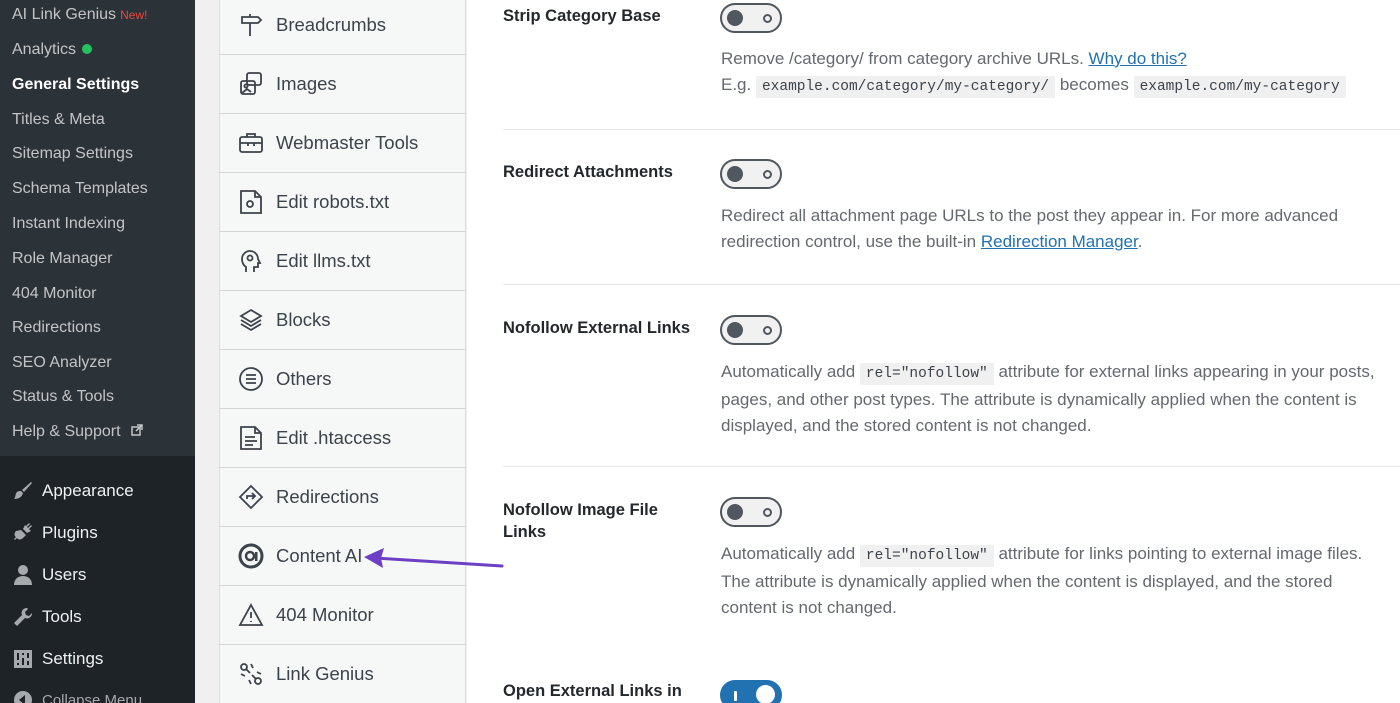  Describe the element at coordinates (343, 202) in the screenshot. I see `tab-edit-robots: Edit robots.txt` at that location.